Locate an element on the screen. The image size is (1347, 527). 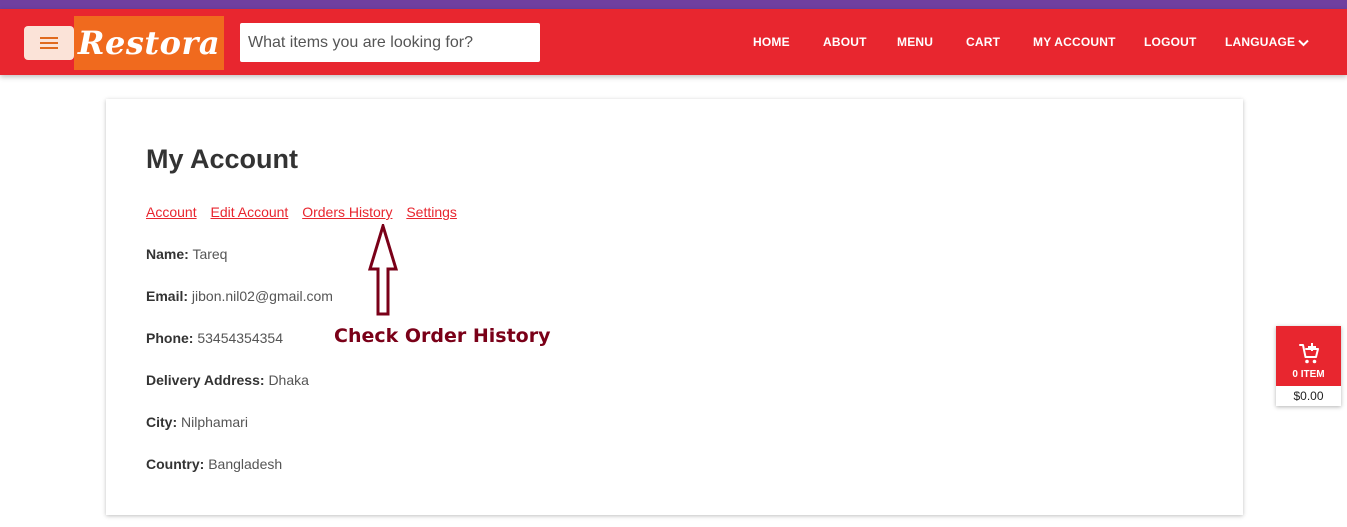
nav-menu: MENU is located at coordinates (915, 42).